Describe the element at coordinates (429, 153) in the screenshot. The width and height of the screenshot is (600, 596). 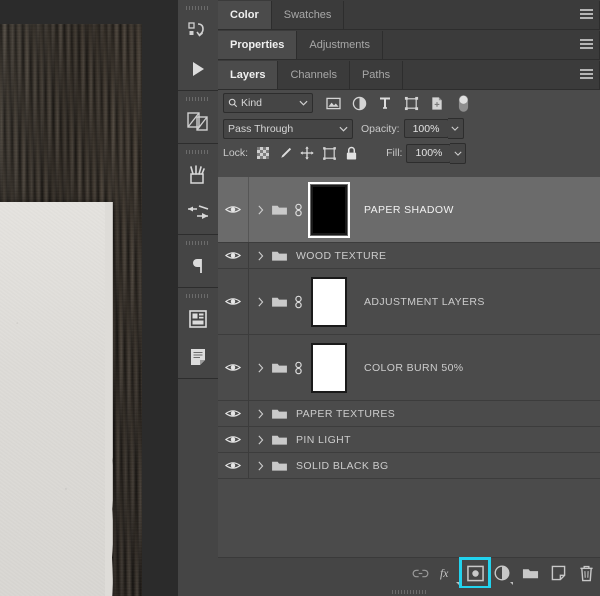
I see `fill-input: 100%` at that location.